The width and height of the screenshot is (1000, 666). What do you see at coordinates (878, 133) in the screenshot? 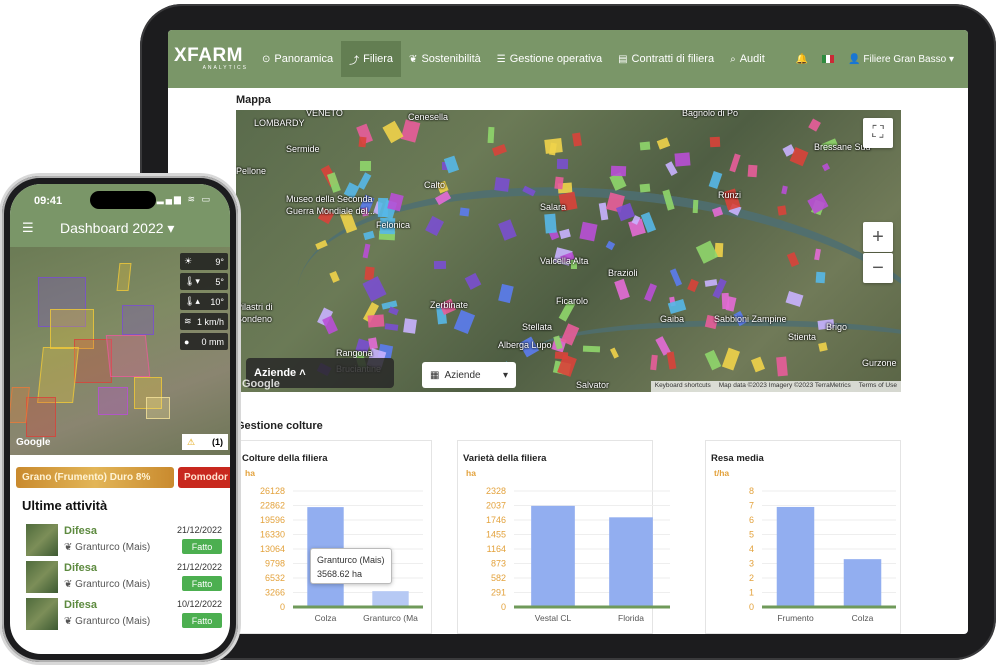
I see `fullscreen-button: ⛶` at bounding box center [878, 133].